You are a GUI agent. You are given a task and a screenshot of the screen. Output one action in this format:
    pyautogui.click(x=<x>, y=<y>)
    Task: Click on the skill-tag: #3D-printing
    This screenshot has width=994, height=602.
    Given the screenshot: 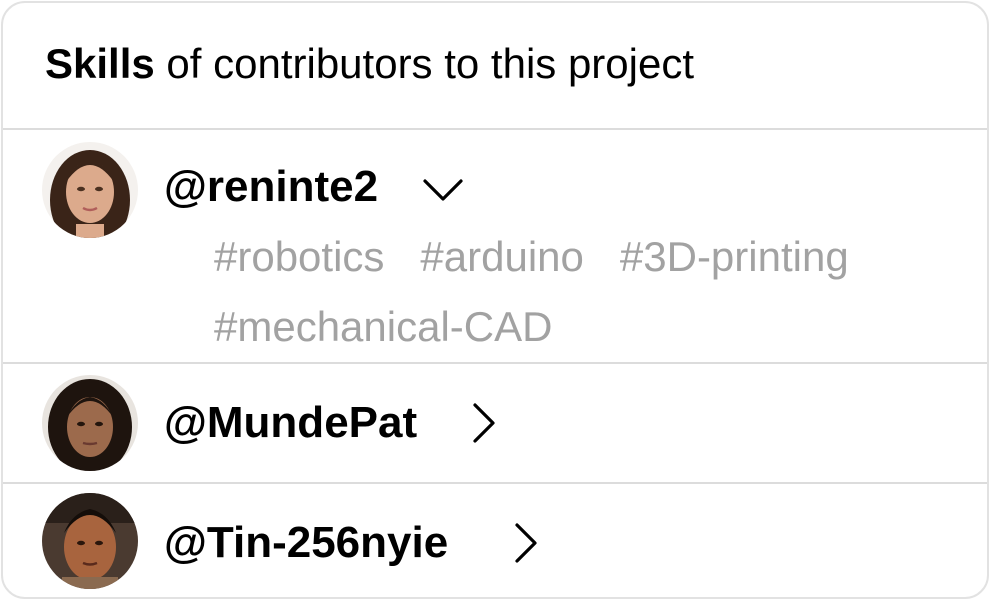 What is the action you would take?
    pyautogui.click(x=734, y=256)
    